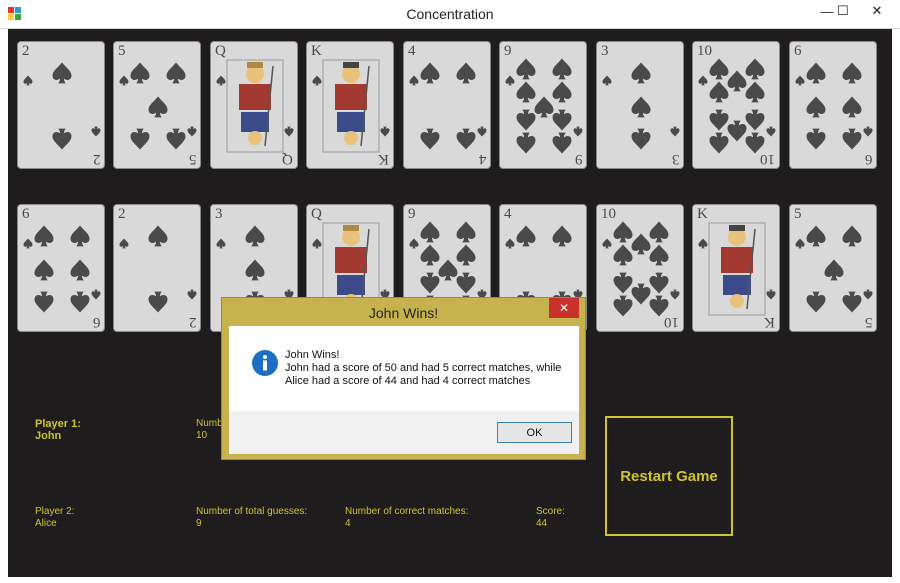 The width and height of the screenshot is (900, 583). I want to click on dialog-message-line1: John Wins!, so click(312, 355).